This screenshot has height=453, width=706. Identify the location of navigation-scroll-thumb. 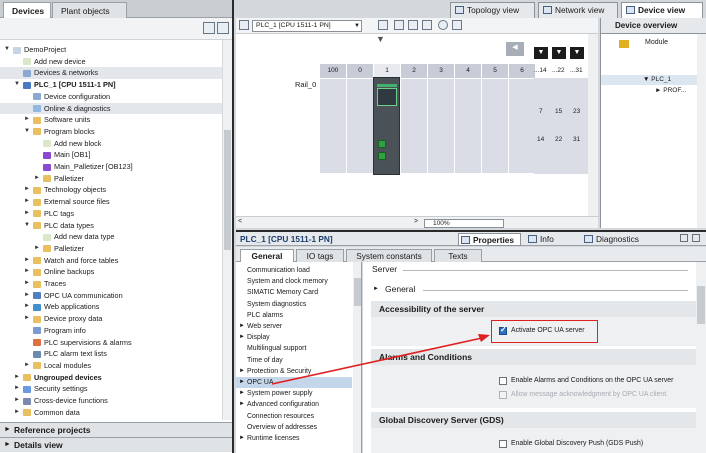
(357, 292).